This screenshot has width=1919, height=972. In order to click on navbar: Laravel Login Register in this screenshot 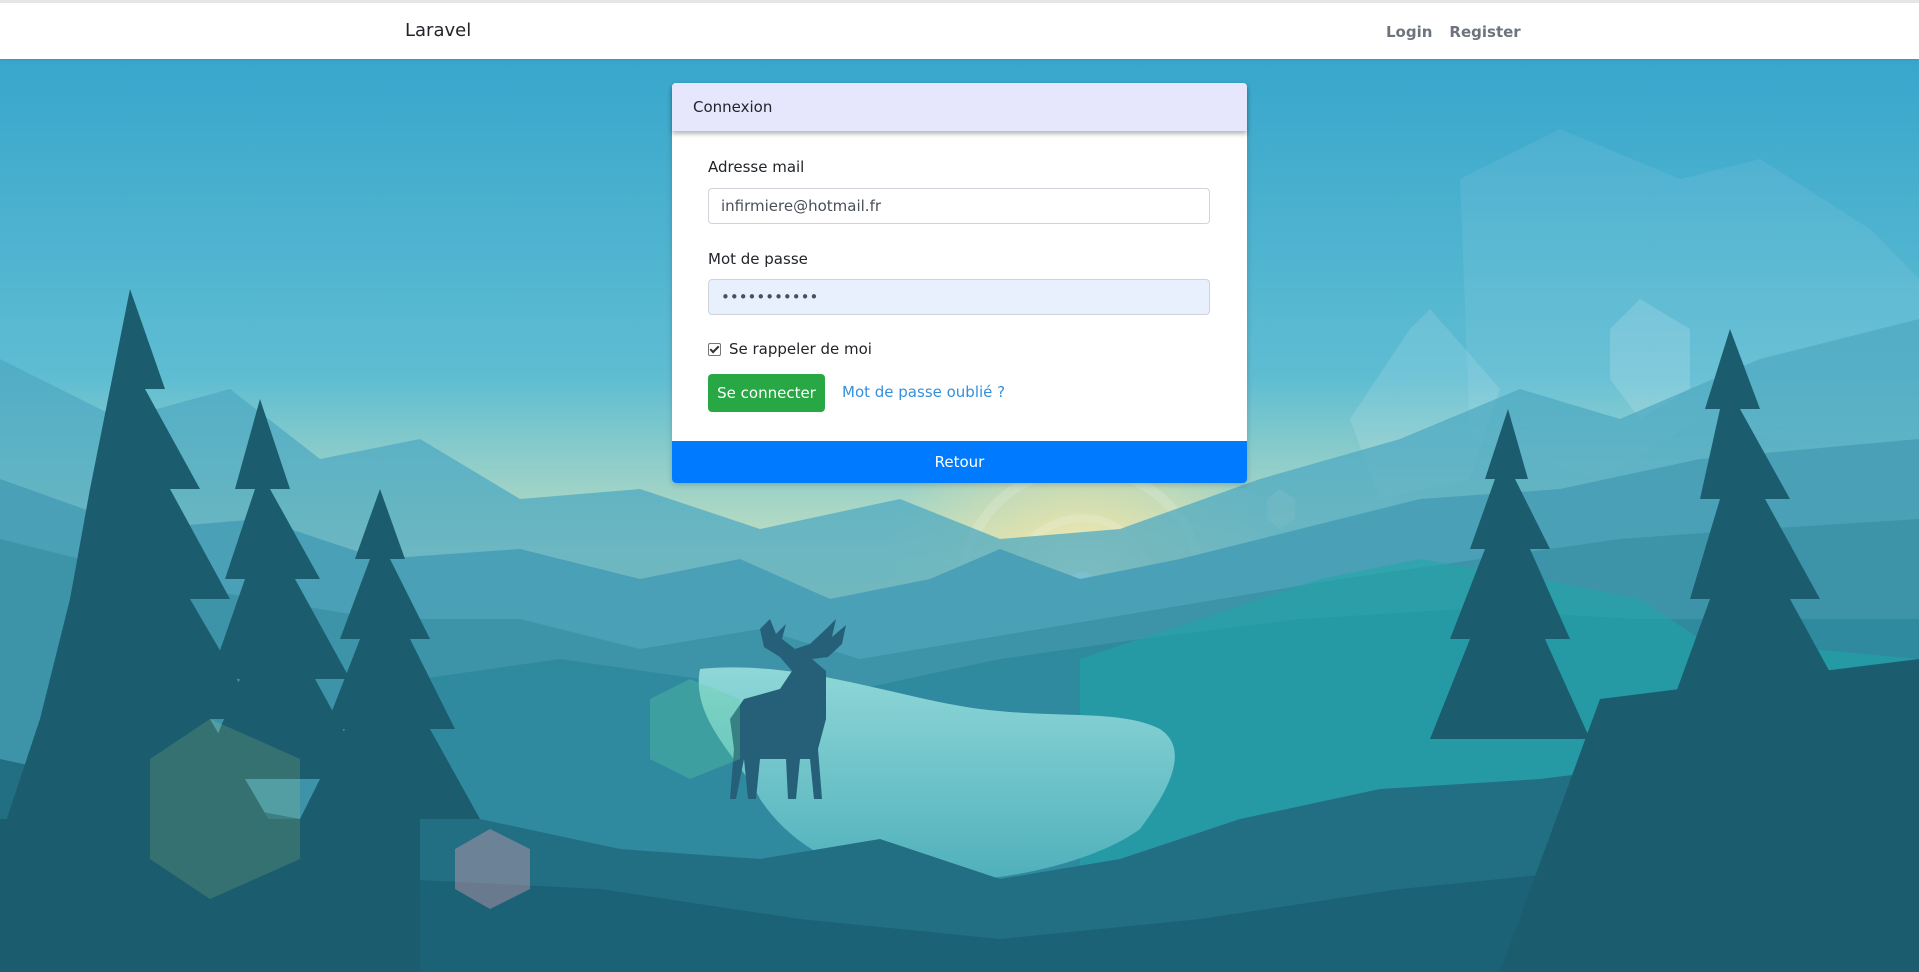, I will do `click(959, 31)`.